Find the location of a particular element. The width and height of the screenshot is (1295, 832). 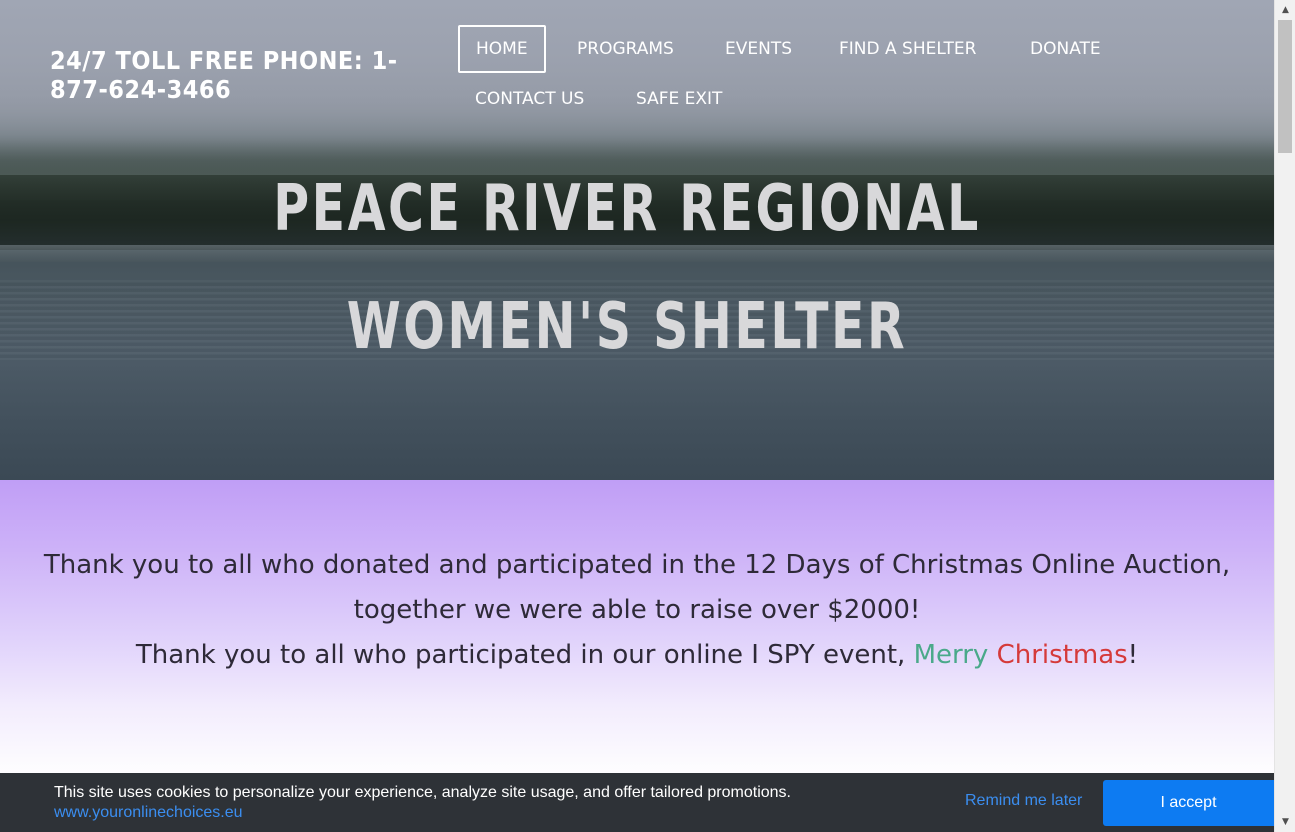

christmas-word: Christmas is located at coordinates (1062, 655).